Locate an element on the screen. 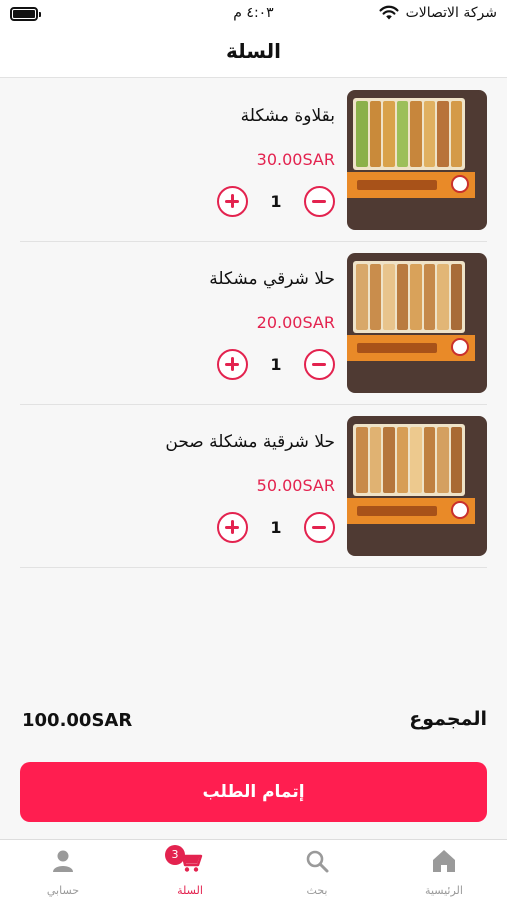  tab-home: الرئيسية is located at coordinates (444, 870).